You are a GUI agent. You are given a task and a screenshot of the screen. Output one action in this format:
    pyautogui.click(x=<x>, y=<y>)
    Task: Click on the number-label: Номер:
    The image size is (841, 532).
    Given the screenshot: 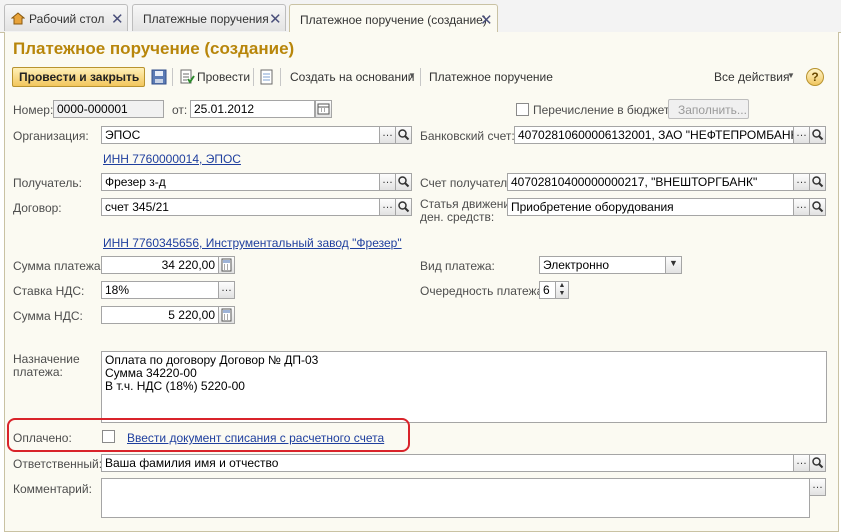 What is the action you would take?
    pyautogui.click(x=33, y=110)
    